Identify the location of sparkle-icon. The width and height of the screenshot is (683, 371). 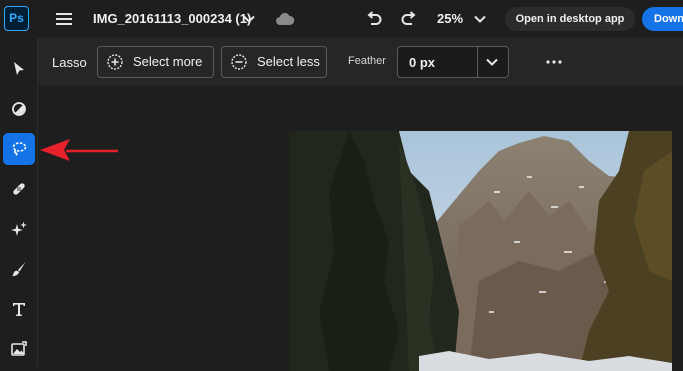
(19, 228).